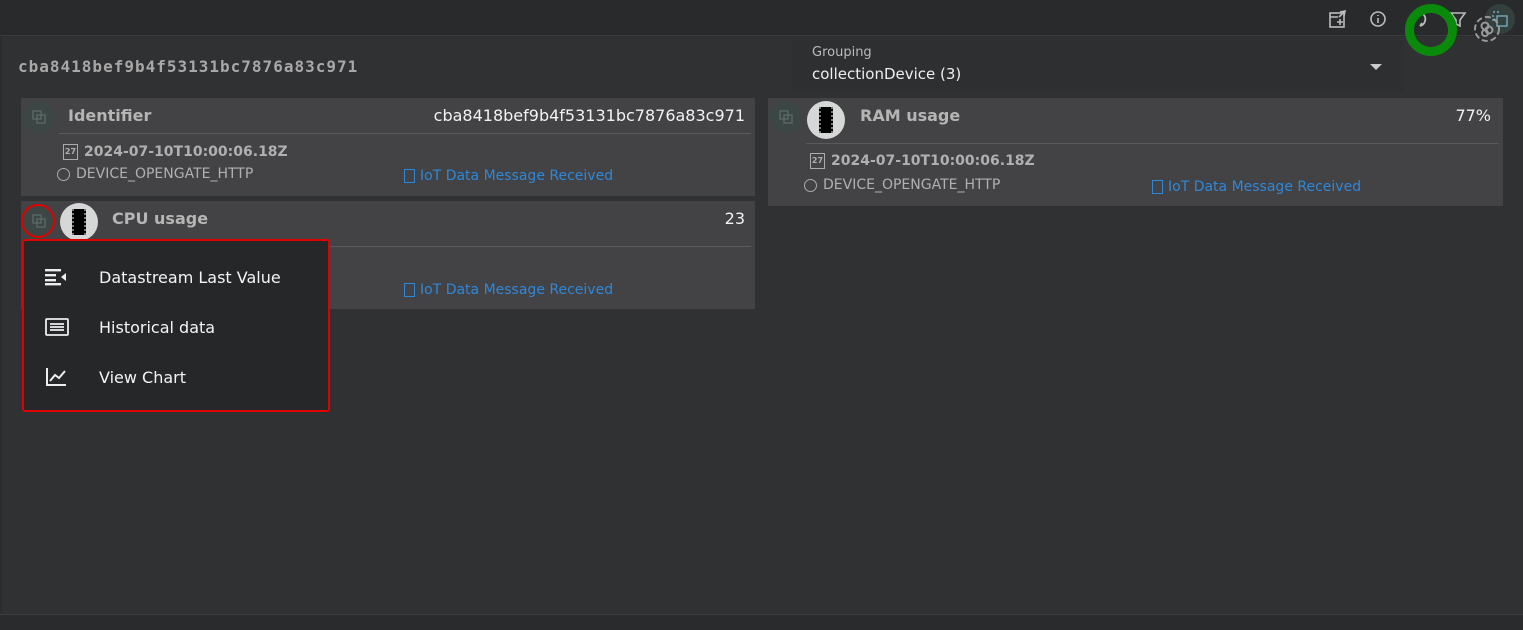  I want to click on status-ring-indicator, so click(1431, 30).